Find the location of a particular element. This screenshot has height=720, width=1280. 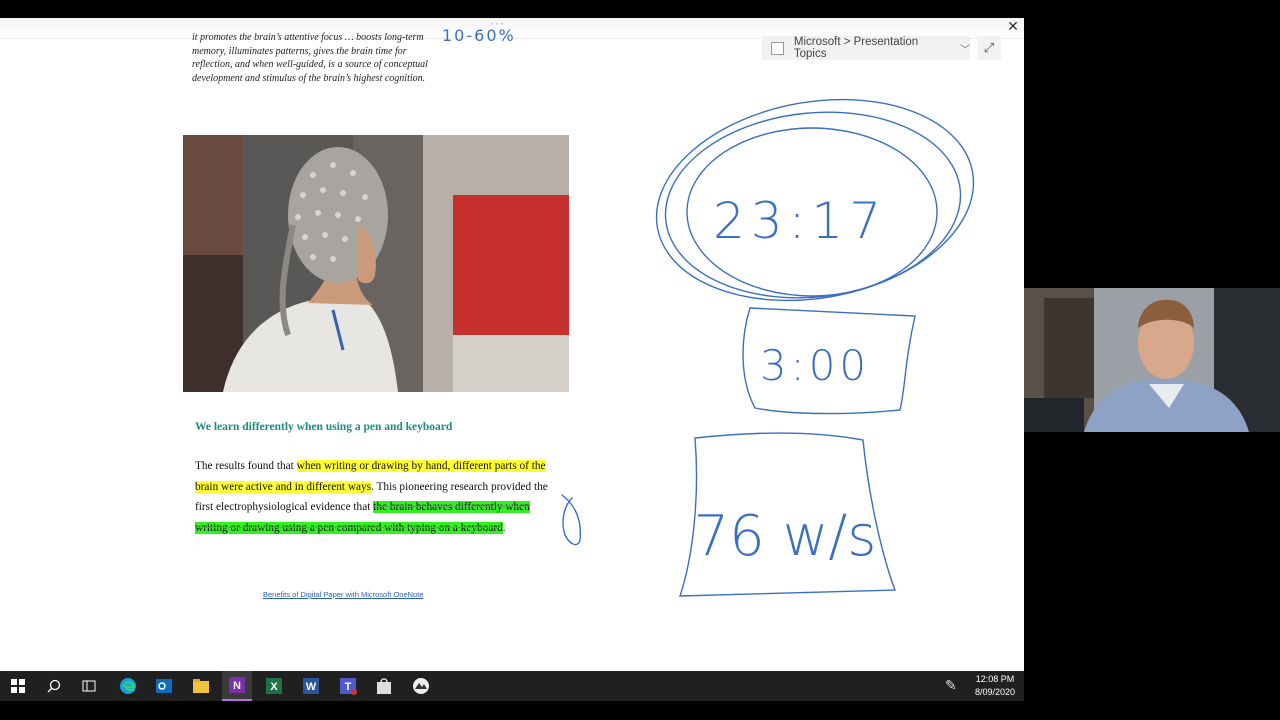

word-icon: W is located at coordinates (311, 686).